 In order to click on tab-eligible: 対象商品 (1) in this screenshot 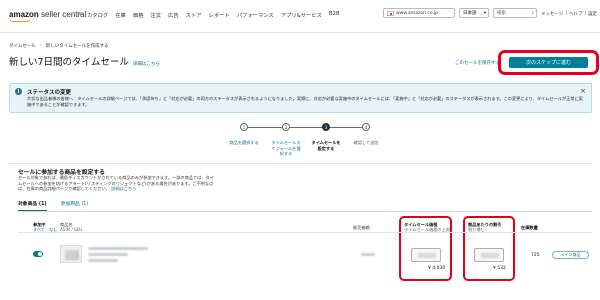, I will do `click(32, 205)`.